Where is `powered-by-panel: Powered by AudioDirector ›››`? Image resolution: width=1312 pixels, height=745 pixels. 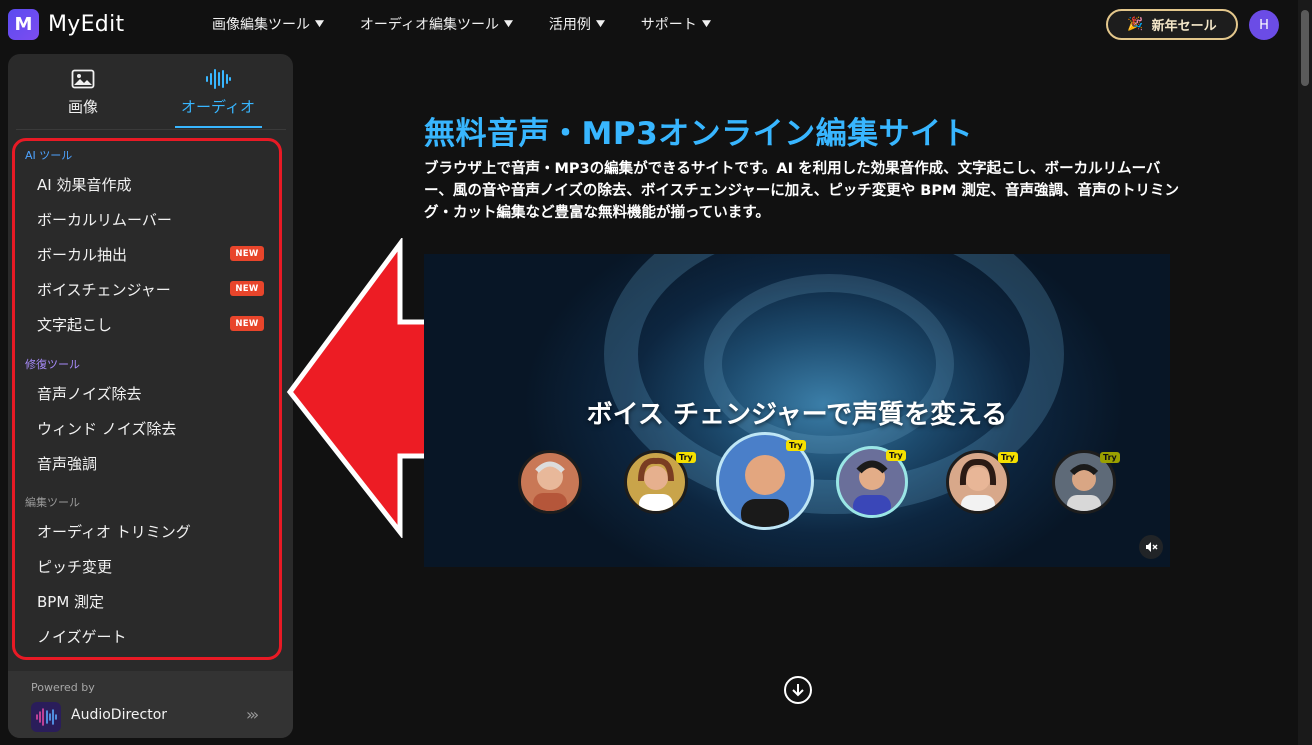
powered-by-panel: Powered by AudioDirector ››› is located at coordinates (150, 704).